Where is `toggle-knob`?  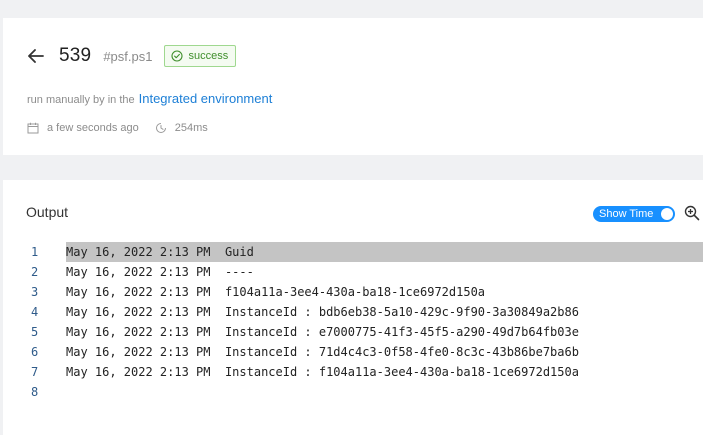
toggle-knob is located at coordinates (667, 214).